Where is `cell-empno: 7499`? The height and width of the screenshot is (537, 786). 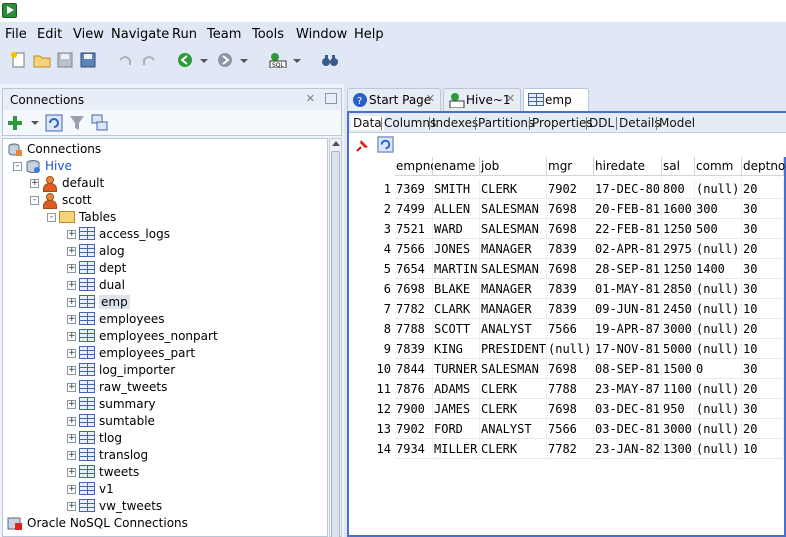 cell-empno: 7499 is located at coordinates (414, 209).